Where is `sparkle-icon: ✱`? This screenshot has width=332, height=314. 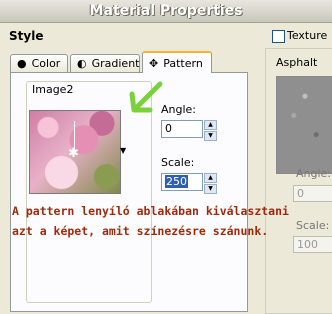
sparkle-icon: ✱ is located at coordinates (73, 153).